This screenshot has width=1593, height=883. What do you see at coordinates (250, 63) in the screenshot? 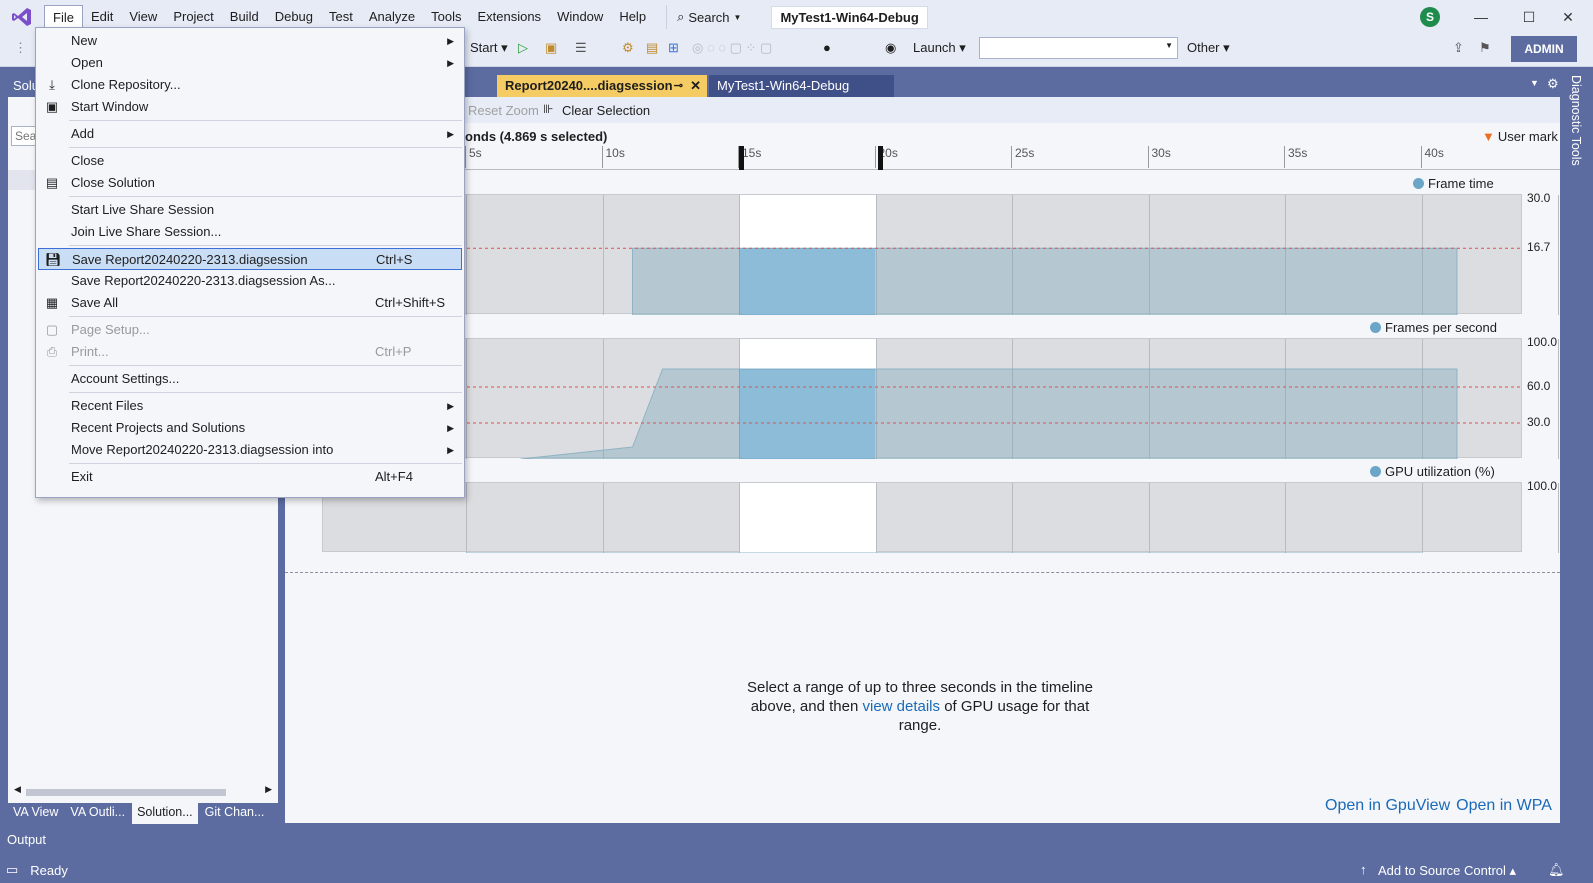
I see `file-menu-item-open: Open ▶` at bounding box center [250, 63].